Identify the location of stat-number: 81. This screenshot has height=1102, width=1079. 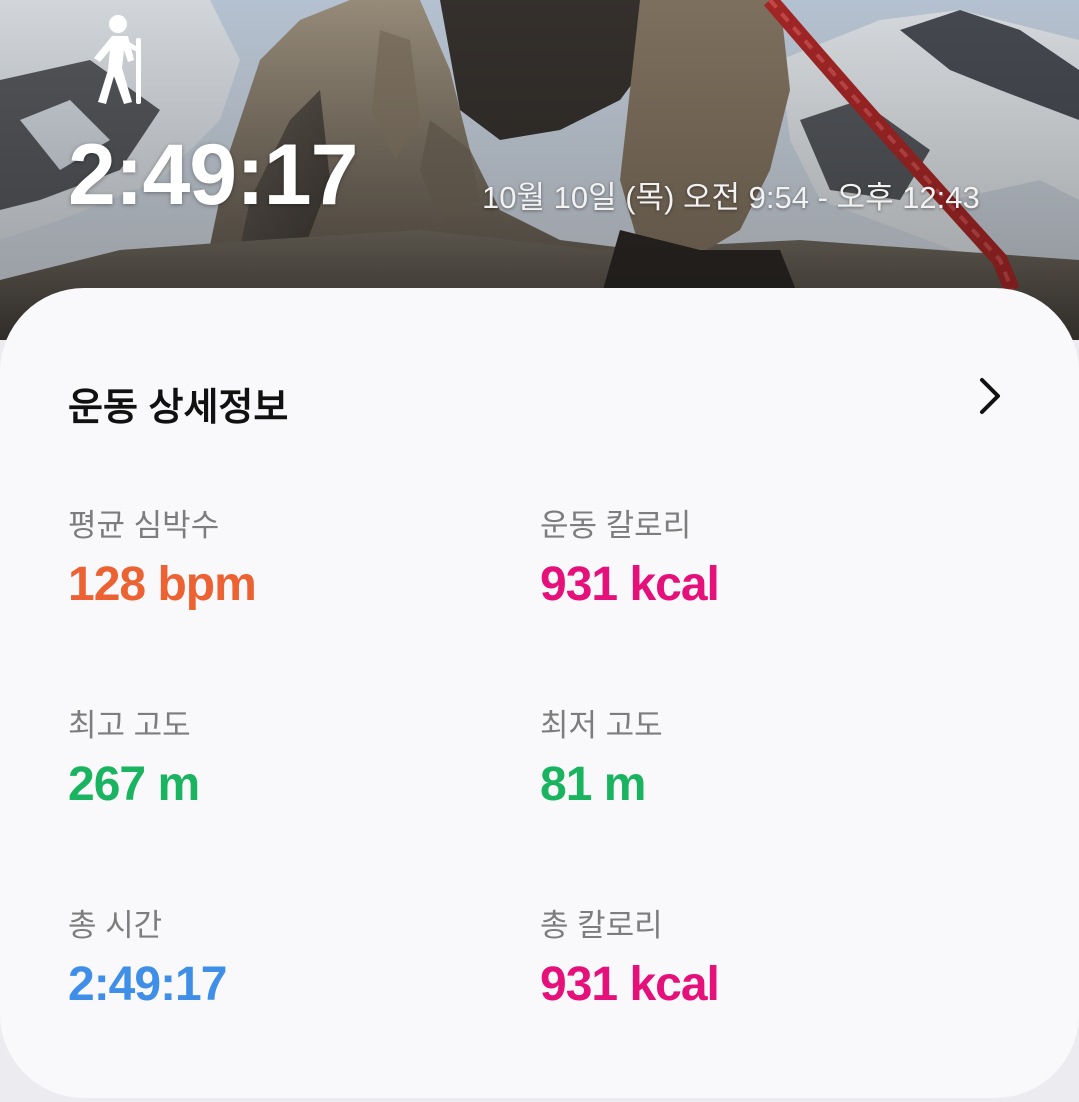
(566, 784).